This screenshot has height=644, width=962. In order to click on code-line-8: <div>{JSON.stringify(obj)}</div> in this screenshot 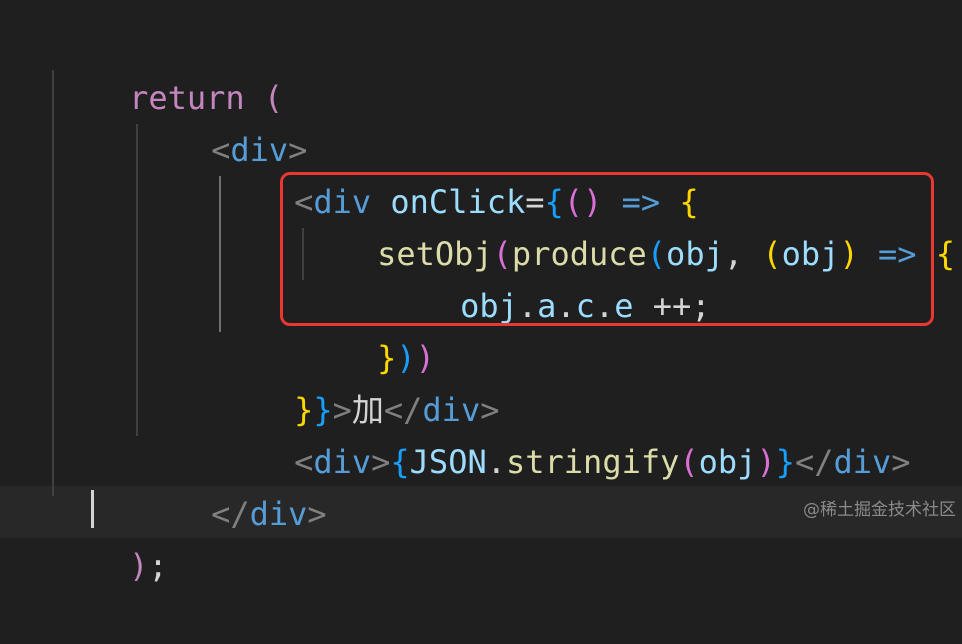, I will do `click(564, 432)`.